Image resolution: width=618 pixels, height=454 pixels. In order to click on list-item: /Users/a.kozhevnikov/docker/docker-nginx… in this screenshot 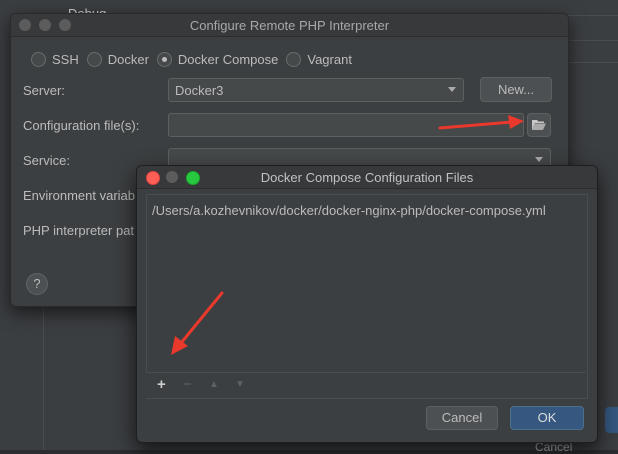, I will do `click(349, 210)`.